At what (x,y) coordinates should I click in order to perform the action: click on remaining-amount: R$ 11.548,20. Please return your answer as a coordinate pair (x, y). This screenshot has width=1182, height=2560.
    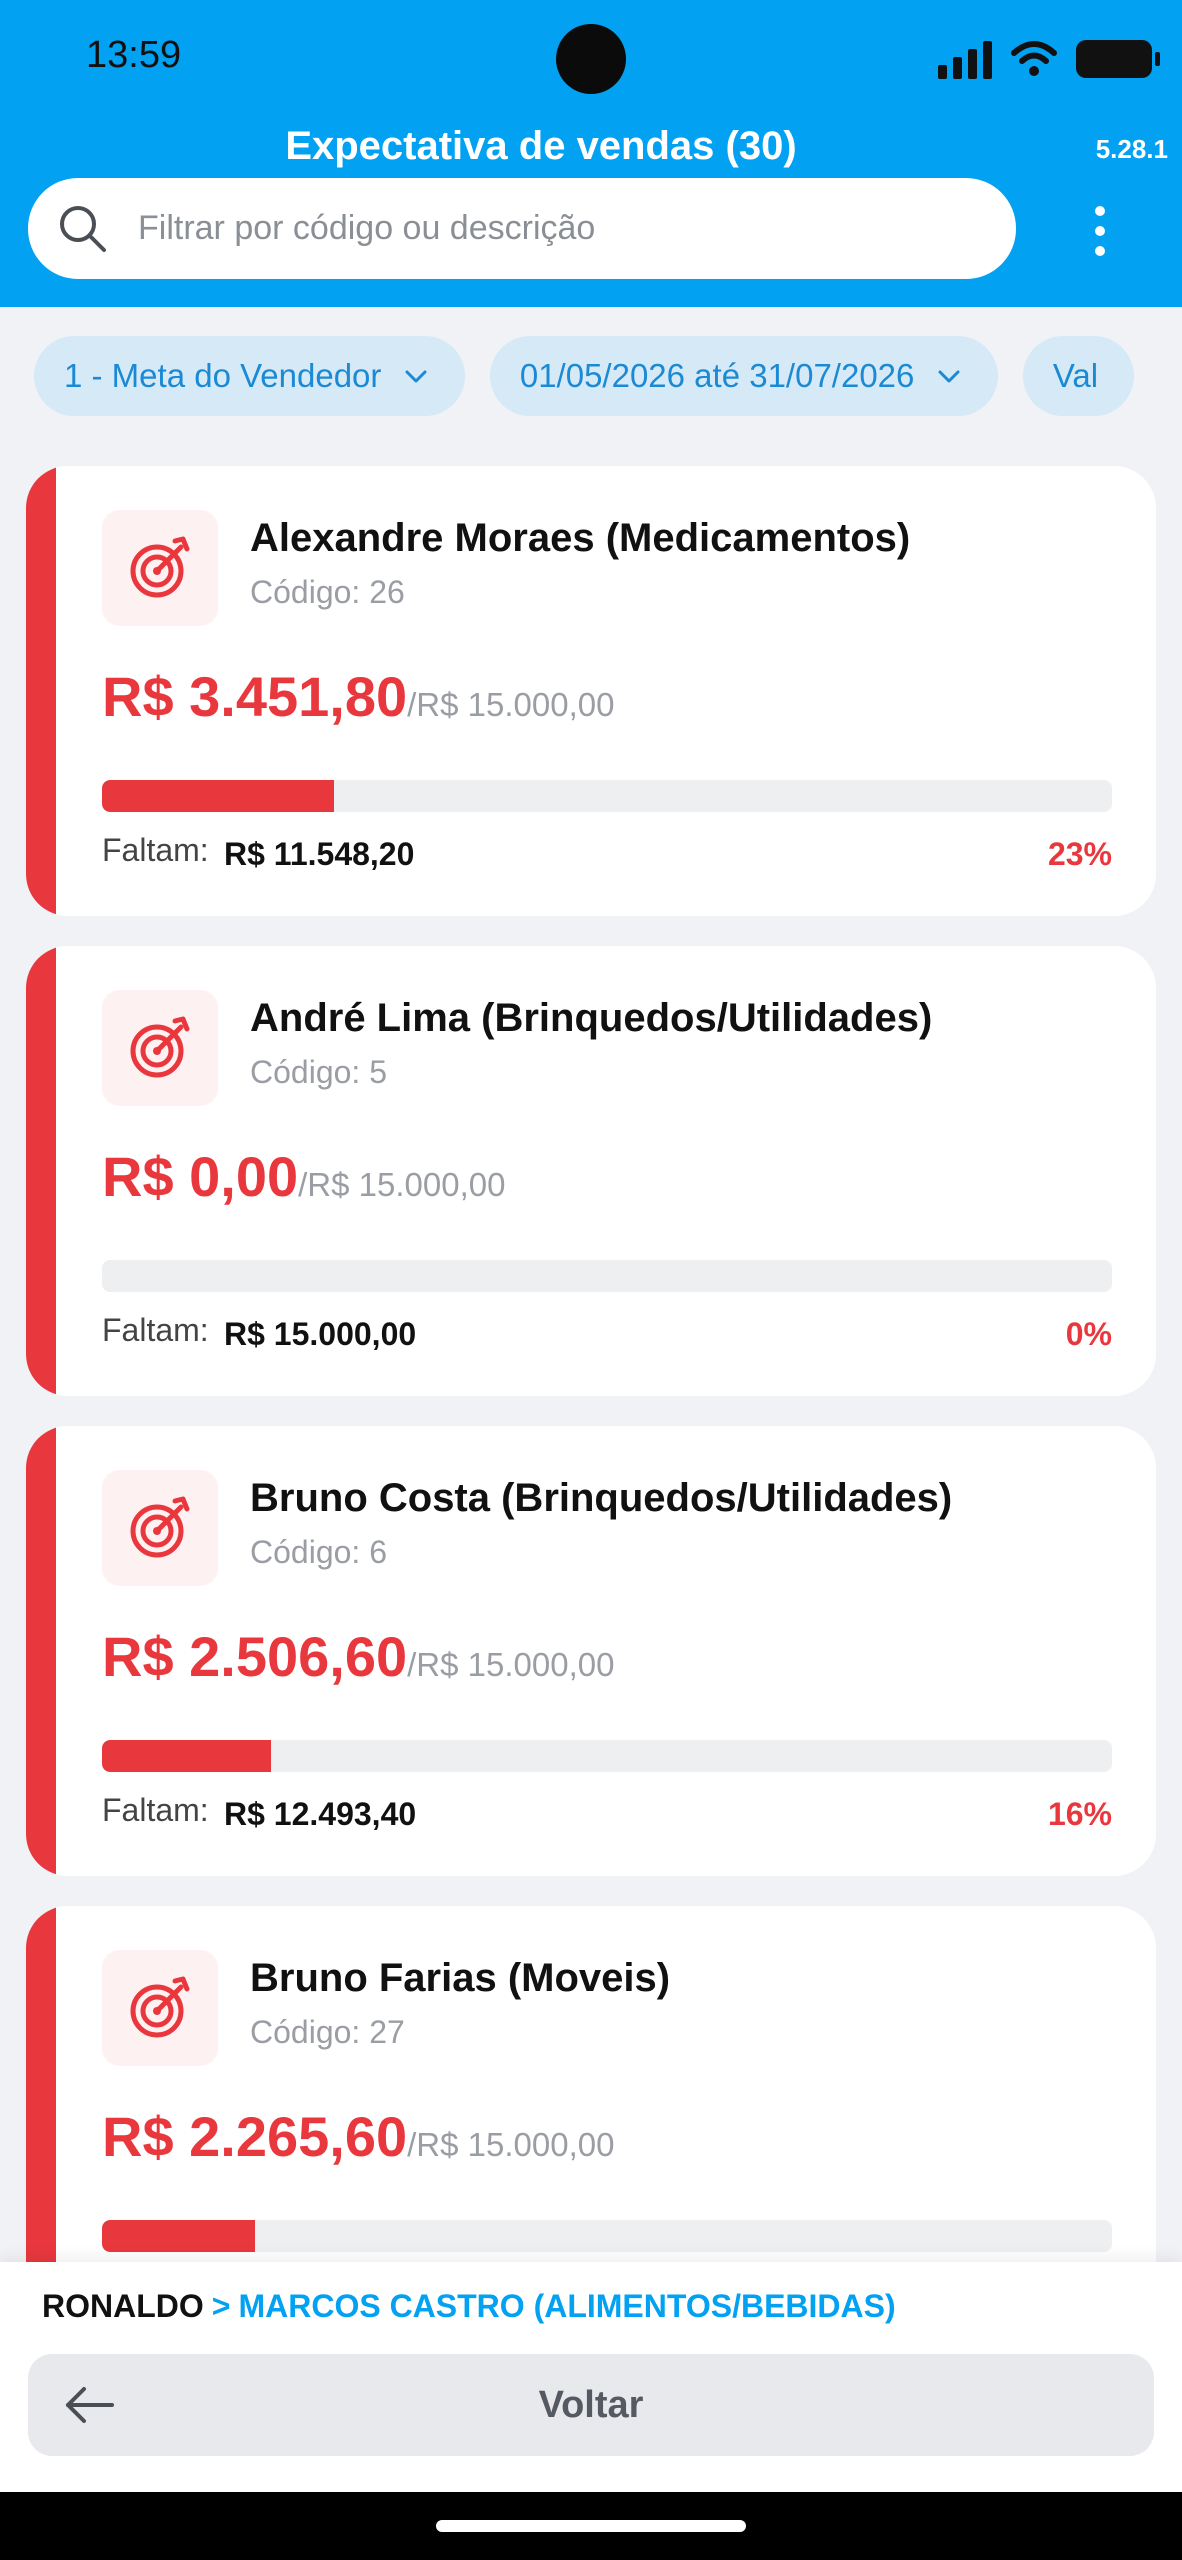
    Looking at the image, I should click on (319, 854).